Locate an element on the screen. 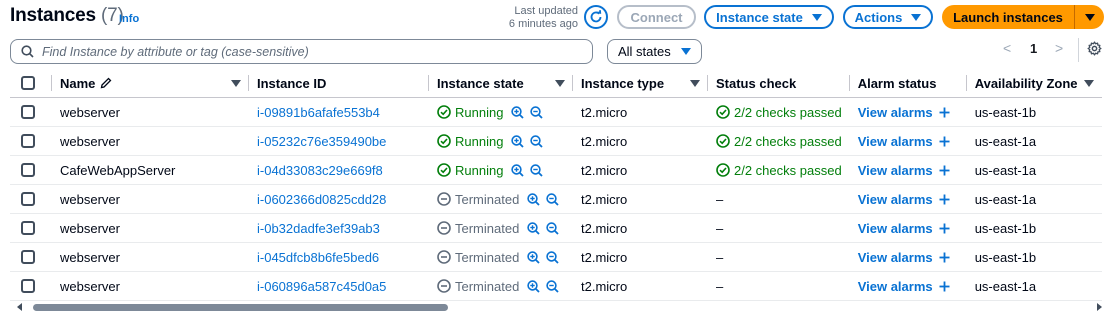 The width and height of the screenshot is (1114, 335). column-header-instance-state: Instance state is located at coordinates (501, 83).